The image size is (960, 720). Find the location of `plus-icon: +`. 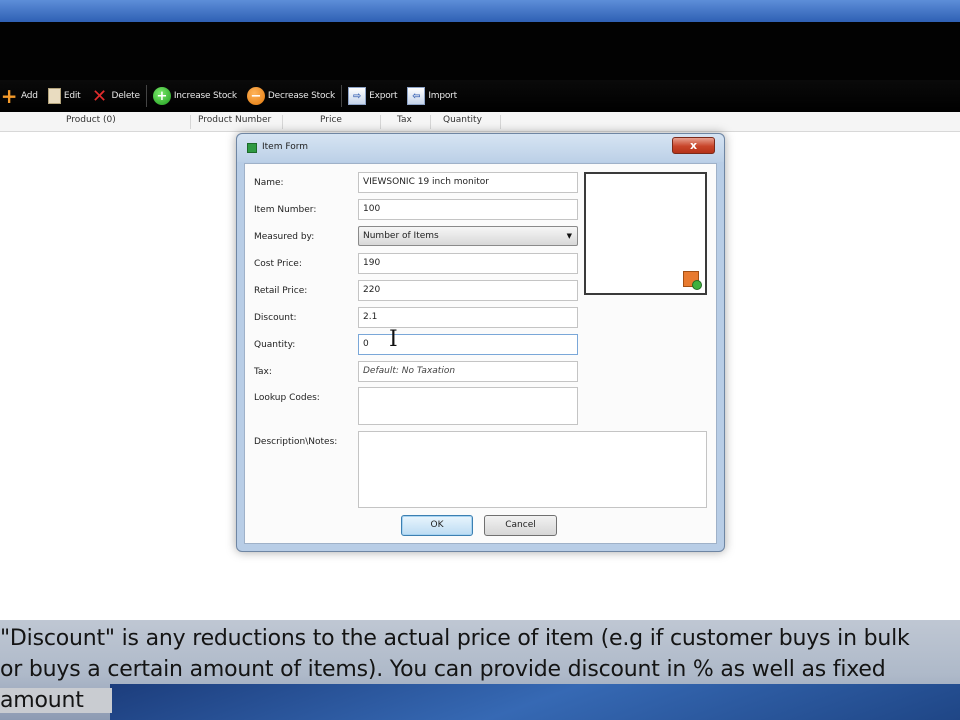

plus-icon: + is located at coordinates (9, 96).